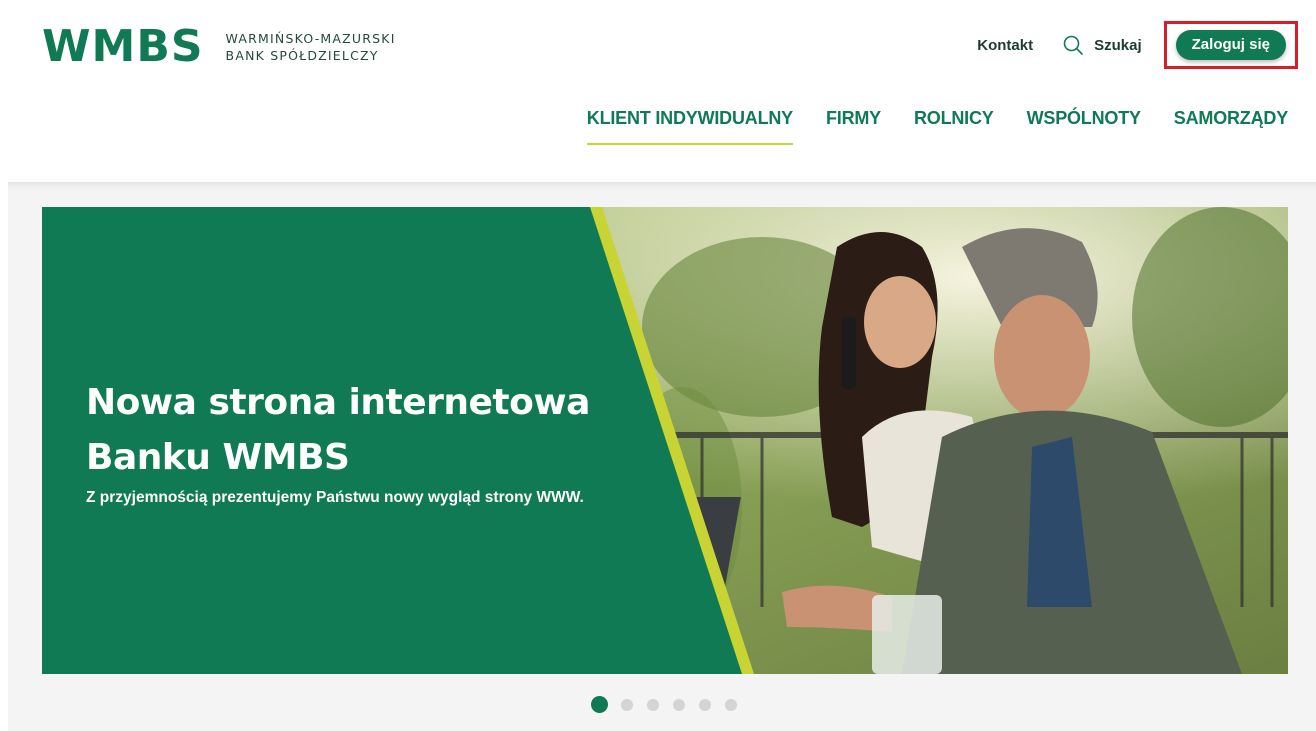 The image size is (1316, 731). What do you see at coordinates (671, 704) in the screenshot?
I see `slider-dots` at bounding box center [671, 704].